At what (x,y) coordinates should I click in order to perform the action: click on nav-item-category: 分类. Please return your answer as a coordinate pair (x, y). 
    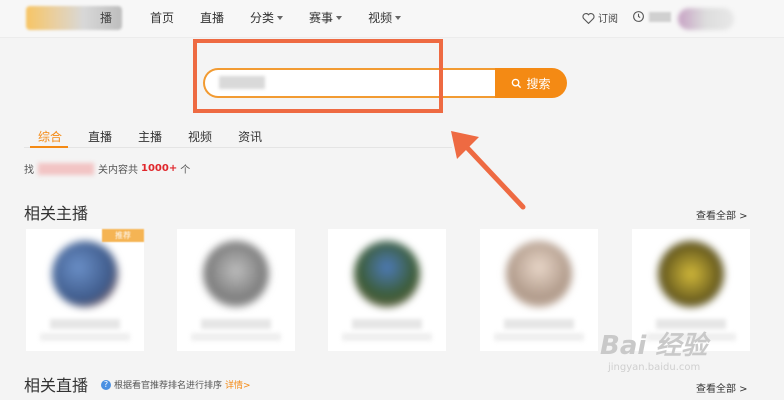
    Looking at the image, I should click on (267, 17).